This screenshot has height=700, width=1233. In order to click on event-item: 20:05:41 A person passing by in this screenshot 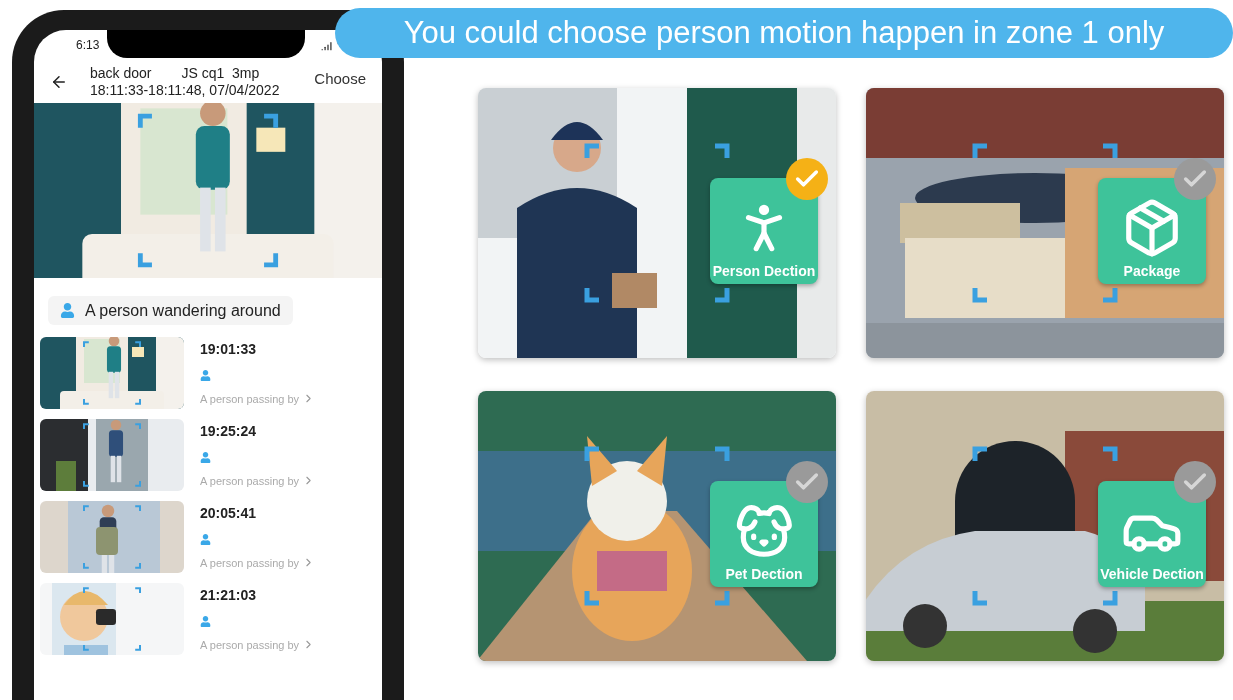, I will do `click(211, 537)`.